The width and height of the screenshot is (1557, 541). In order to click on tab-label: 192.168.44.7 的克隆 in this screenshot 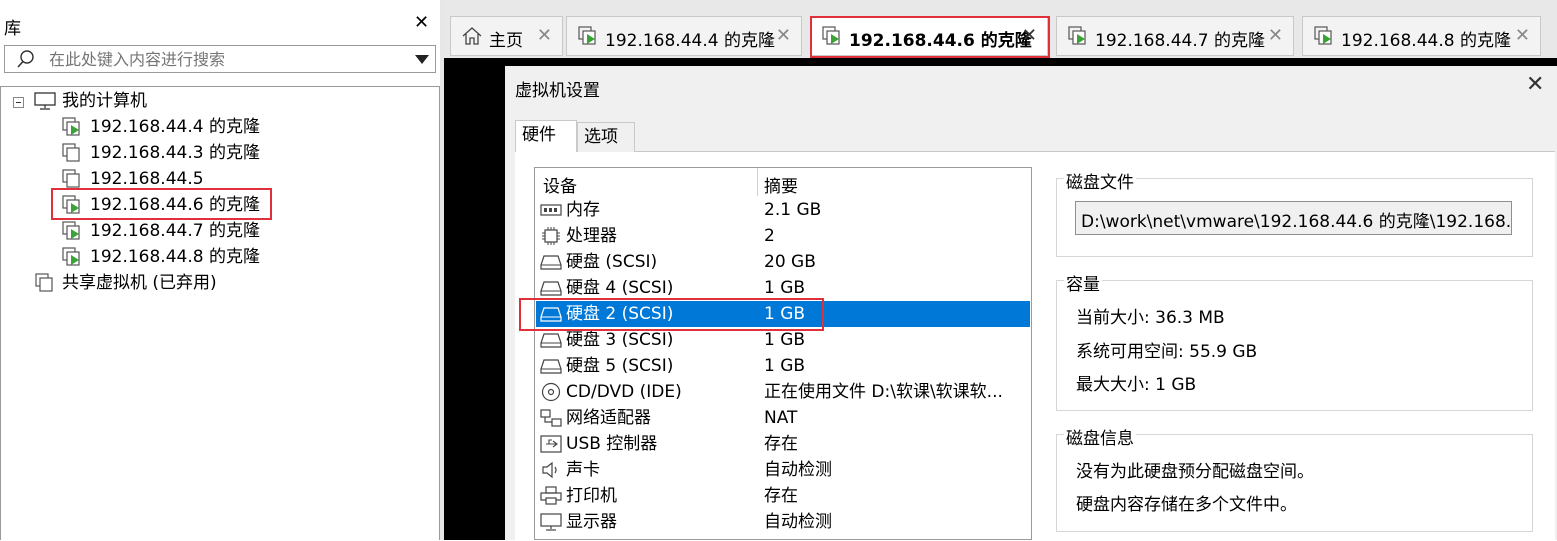, I will do `click(1180, 41)`.